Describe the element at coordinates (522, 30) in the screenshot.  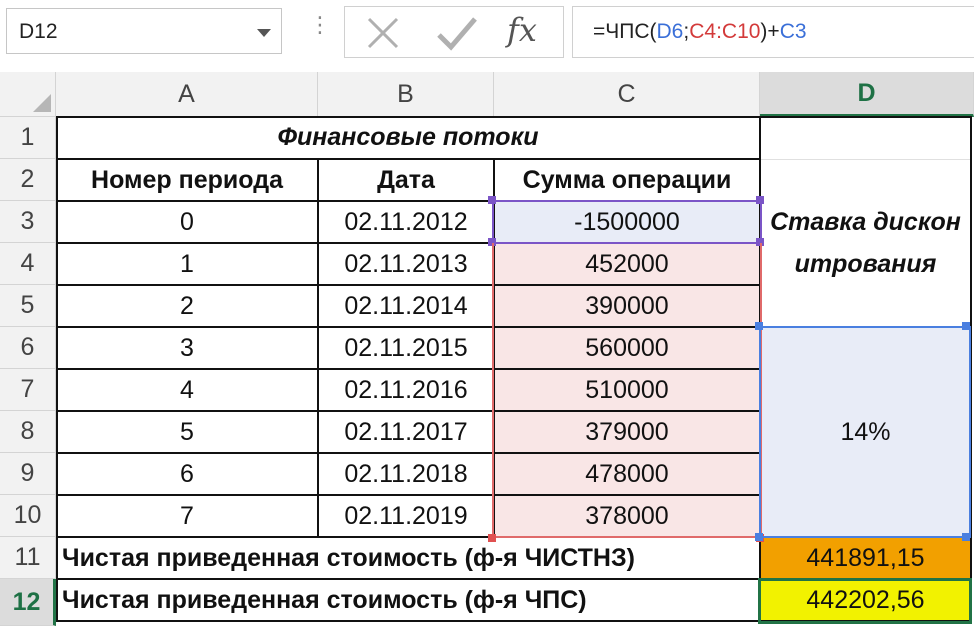
I see `insert-function-icon: fx` at that location.